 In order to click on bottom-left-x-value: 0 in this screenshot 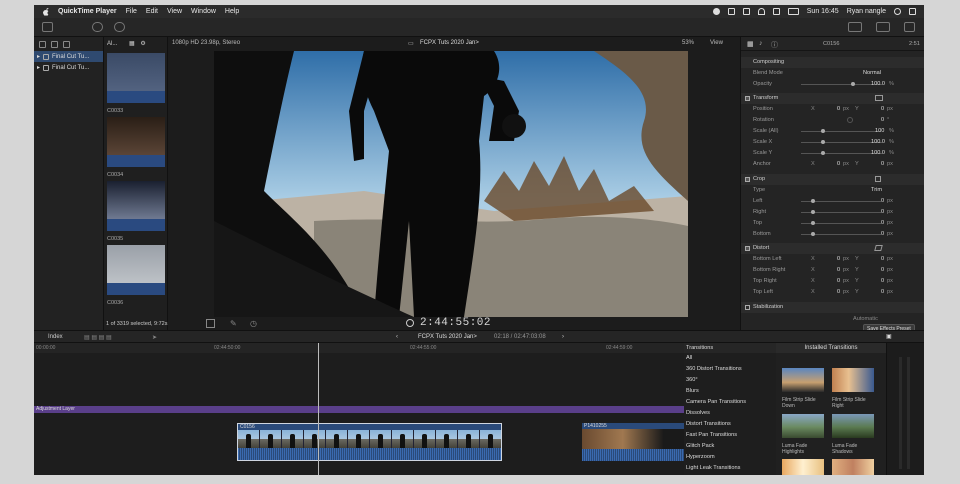, I will do `click(838, 259)`.